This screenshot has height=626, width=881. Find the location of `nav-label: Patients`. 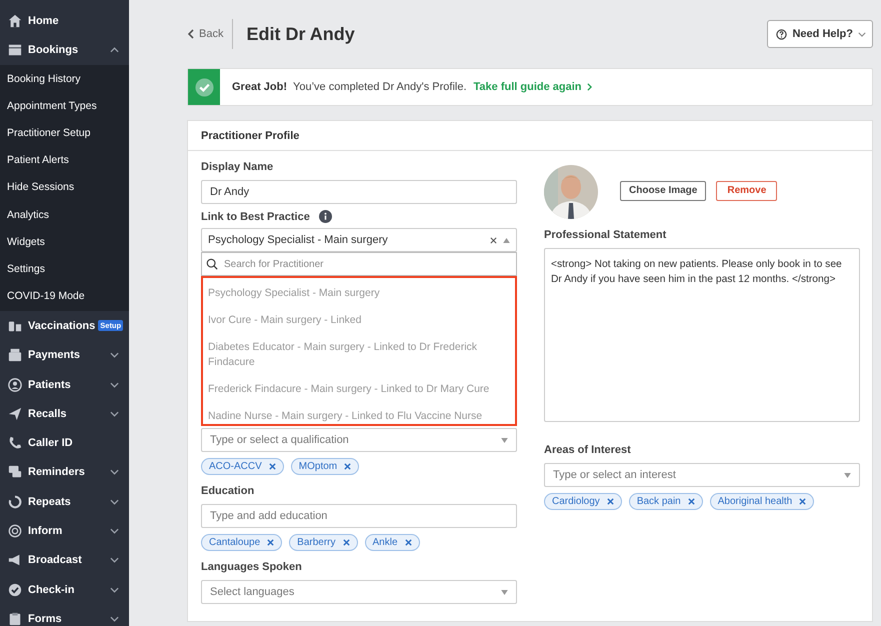

nav-label: Patients is located at coordinates (49, 384).